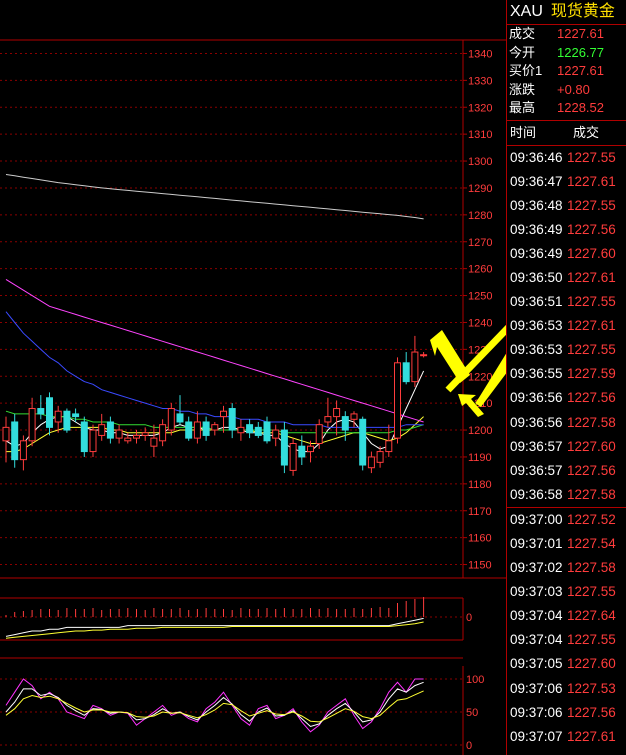 This screenshot has height=755, width=626. What do you see at coordinates (566, 230) in the screenshot?
I see `tick-row: 09:36:49 1227.56` at bounding box center [566, 230].